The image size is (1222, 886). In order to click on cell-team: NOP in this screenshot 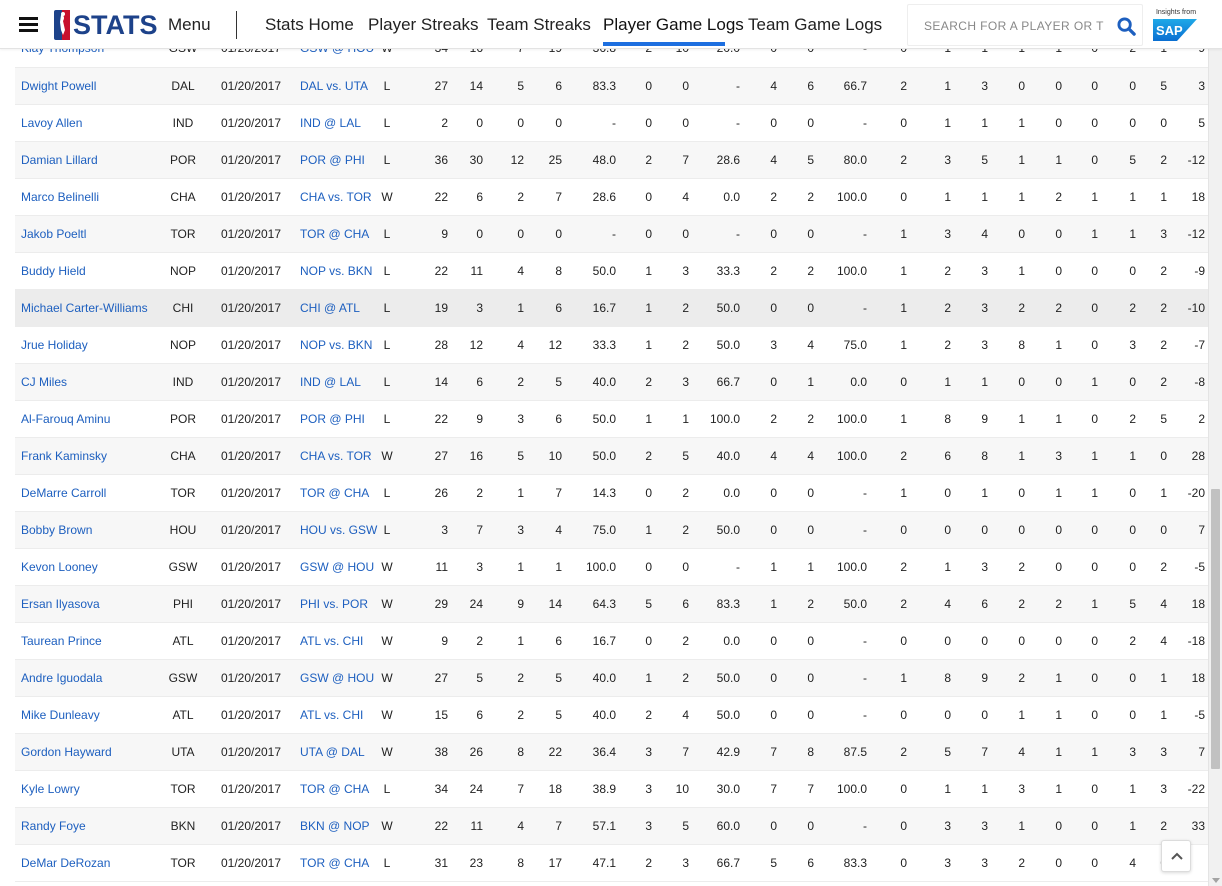, I will do `click(183, 345)`.